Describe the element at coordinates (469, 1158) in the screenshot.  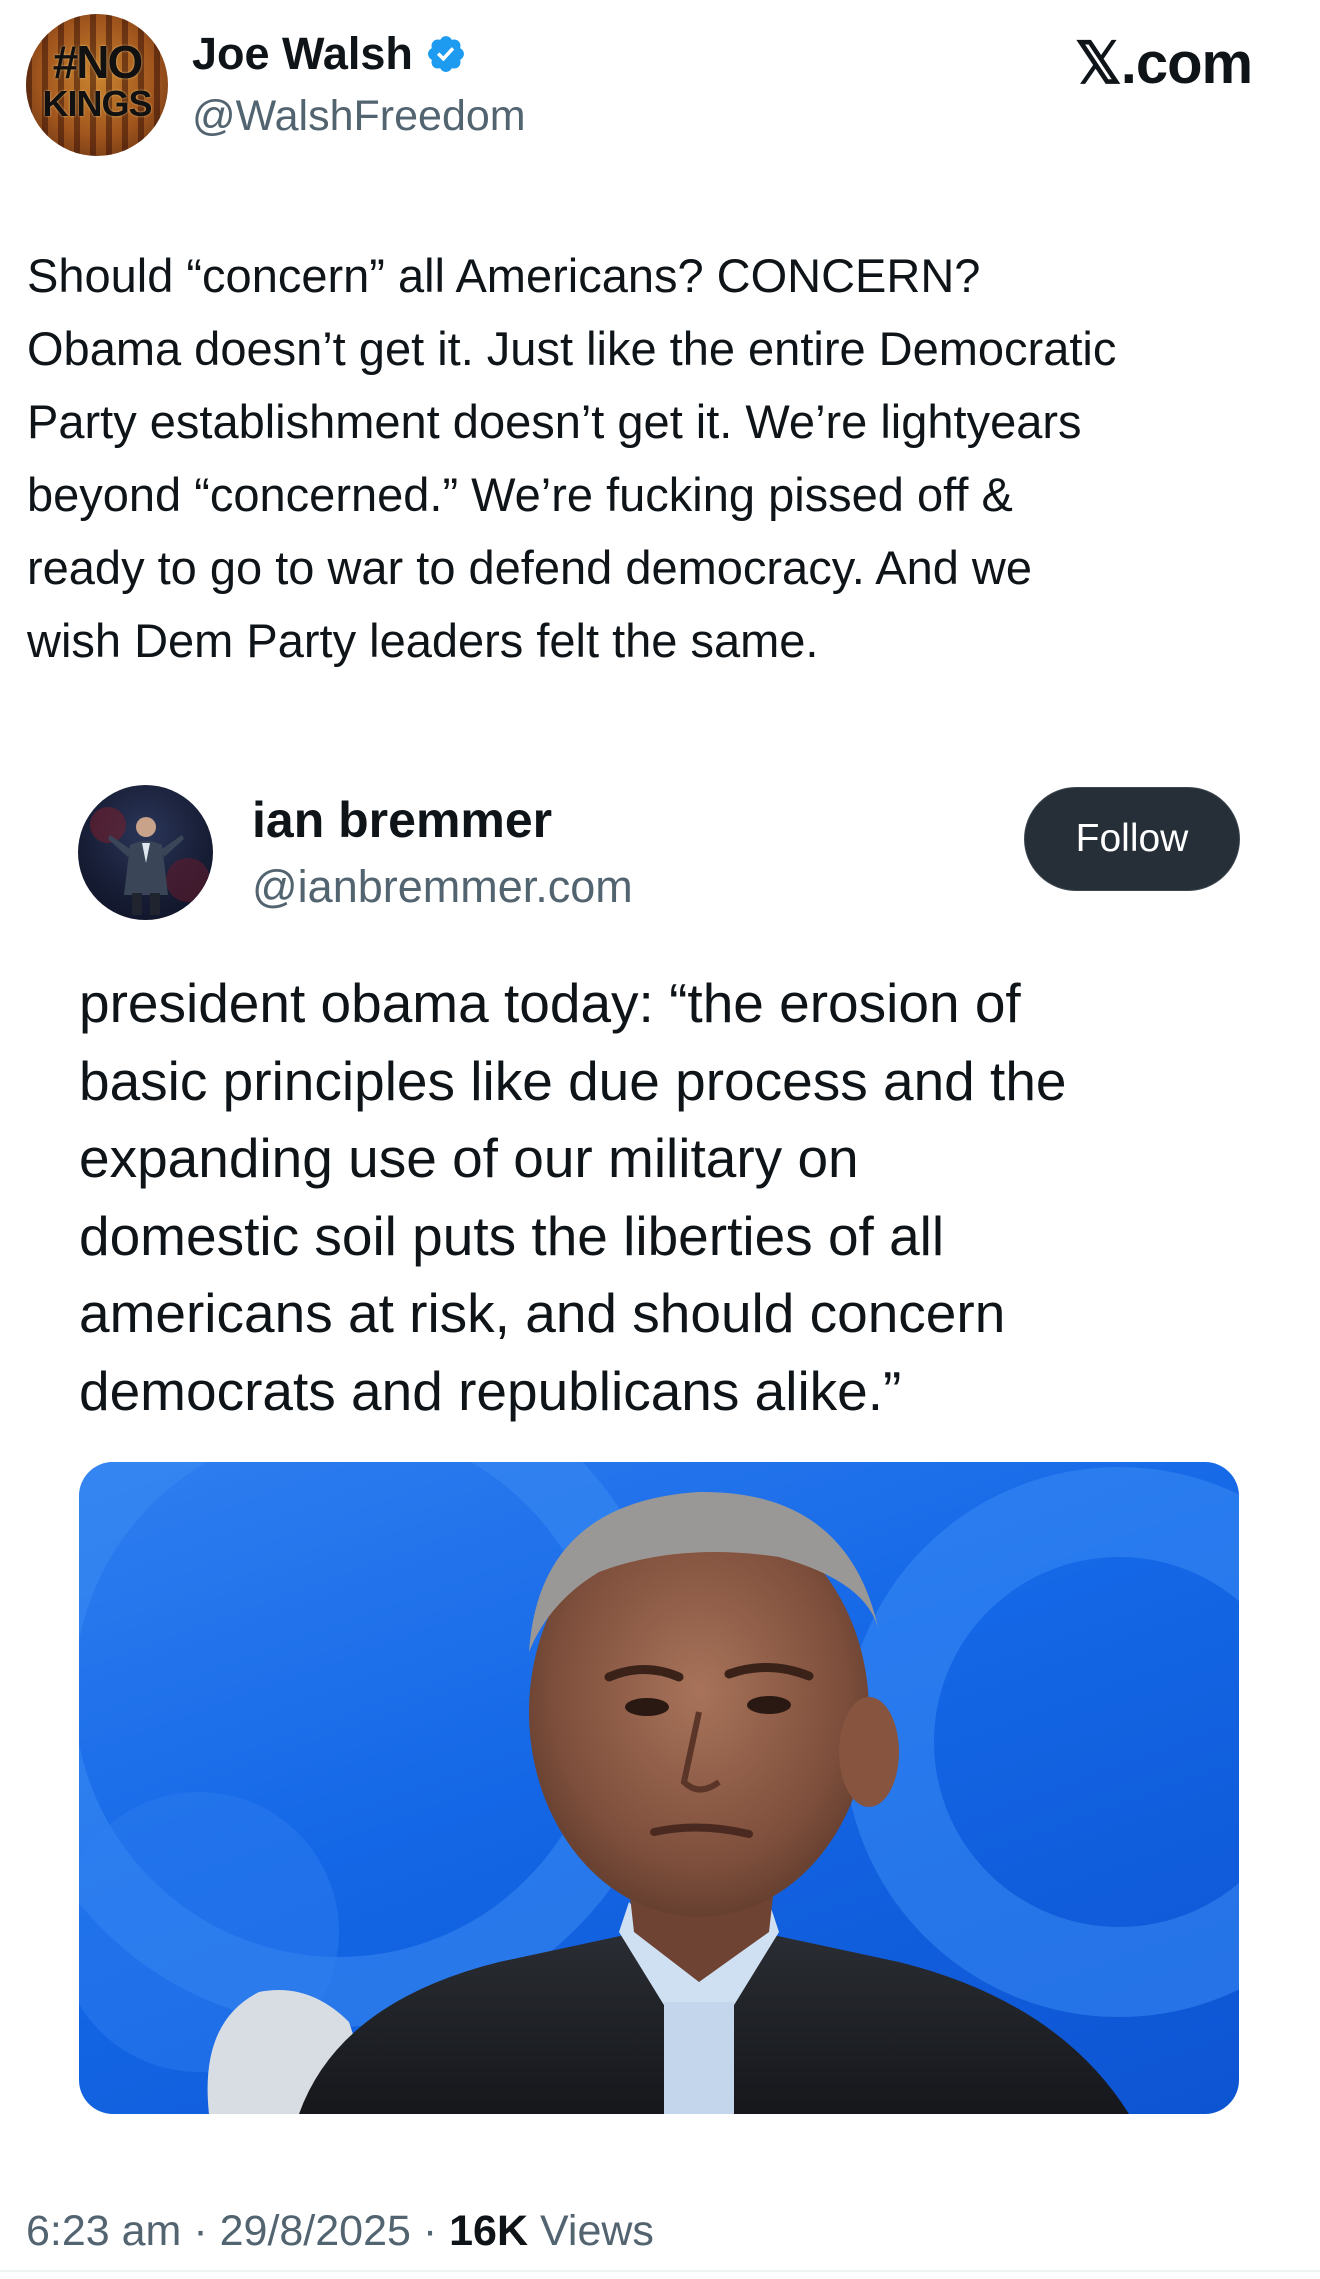
I see `quoted-text-line: expanding use of our military on` at that location.